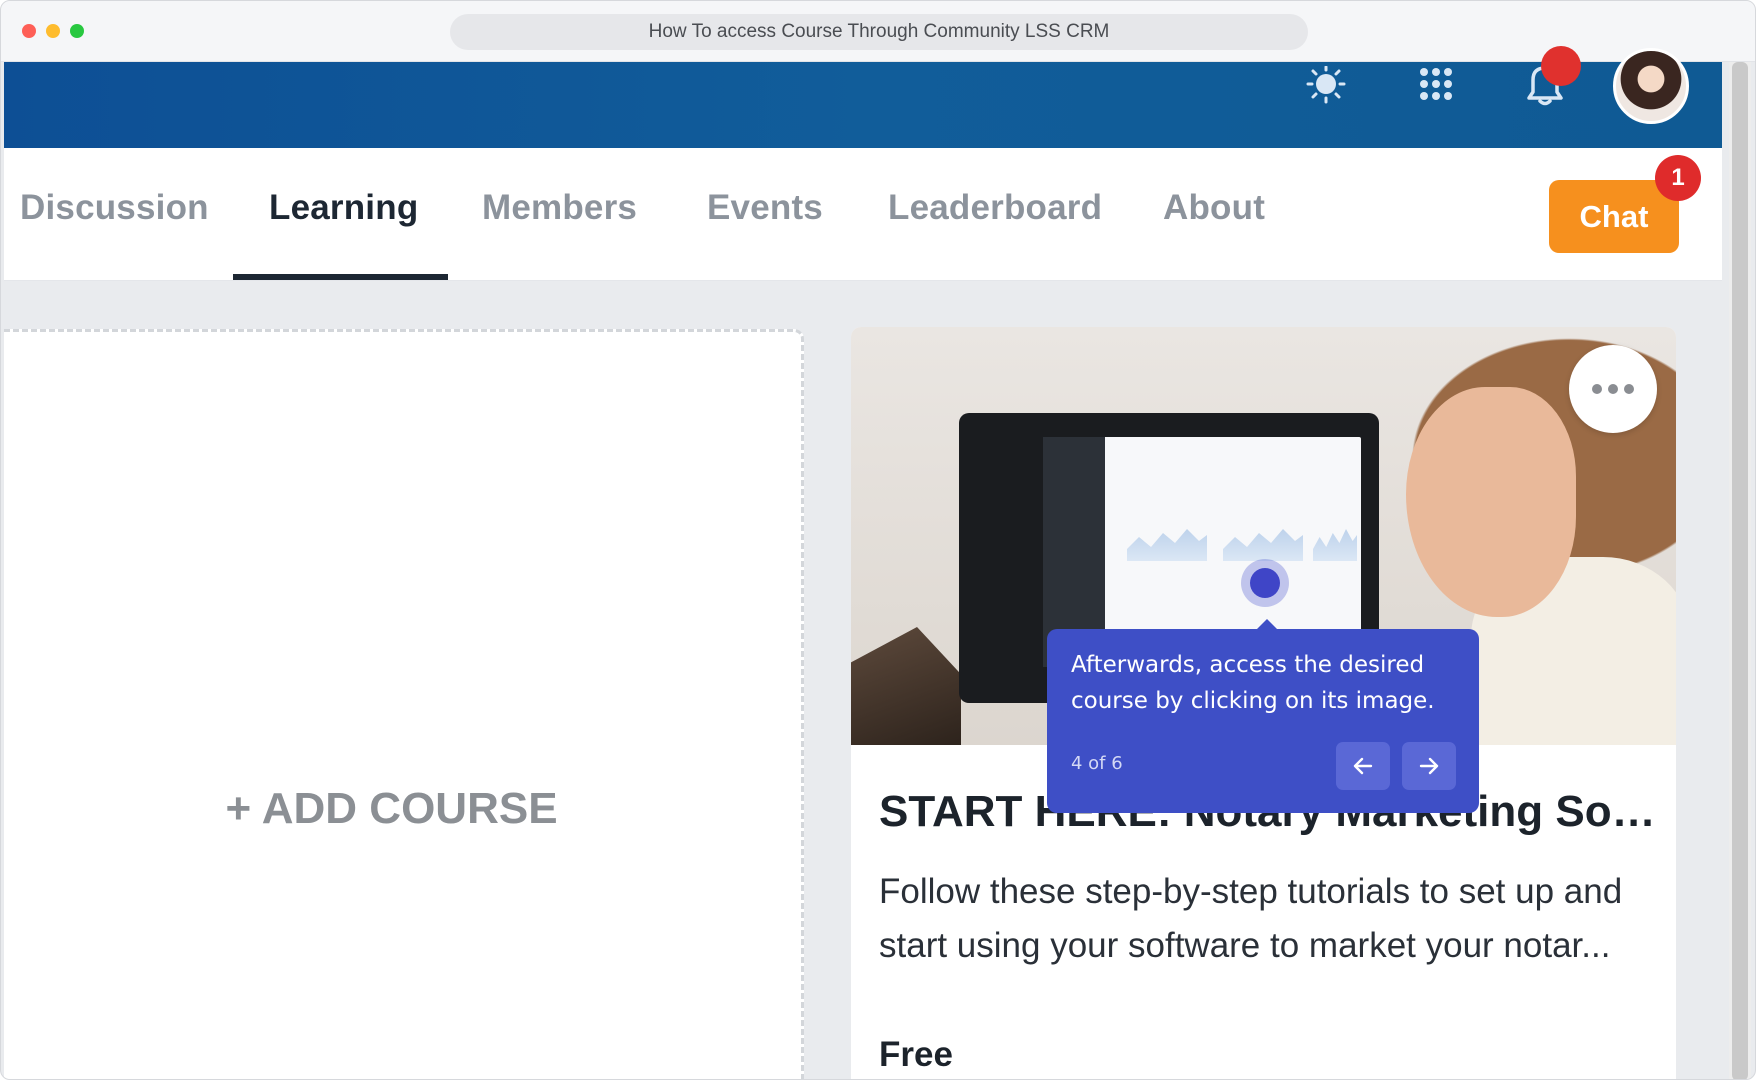 This screenshot has height=1080, width=1756. Describe the element at coordinates (340, 277) in the screenshot. I see `active-tab-indicator` at that location.